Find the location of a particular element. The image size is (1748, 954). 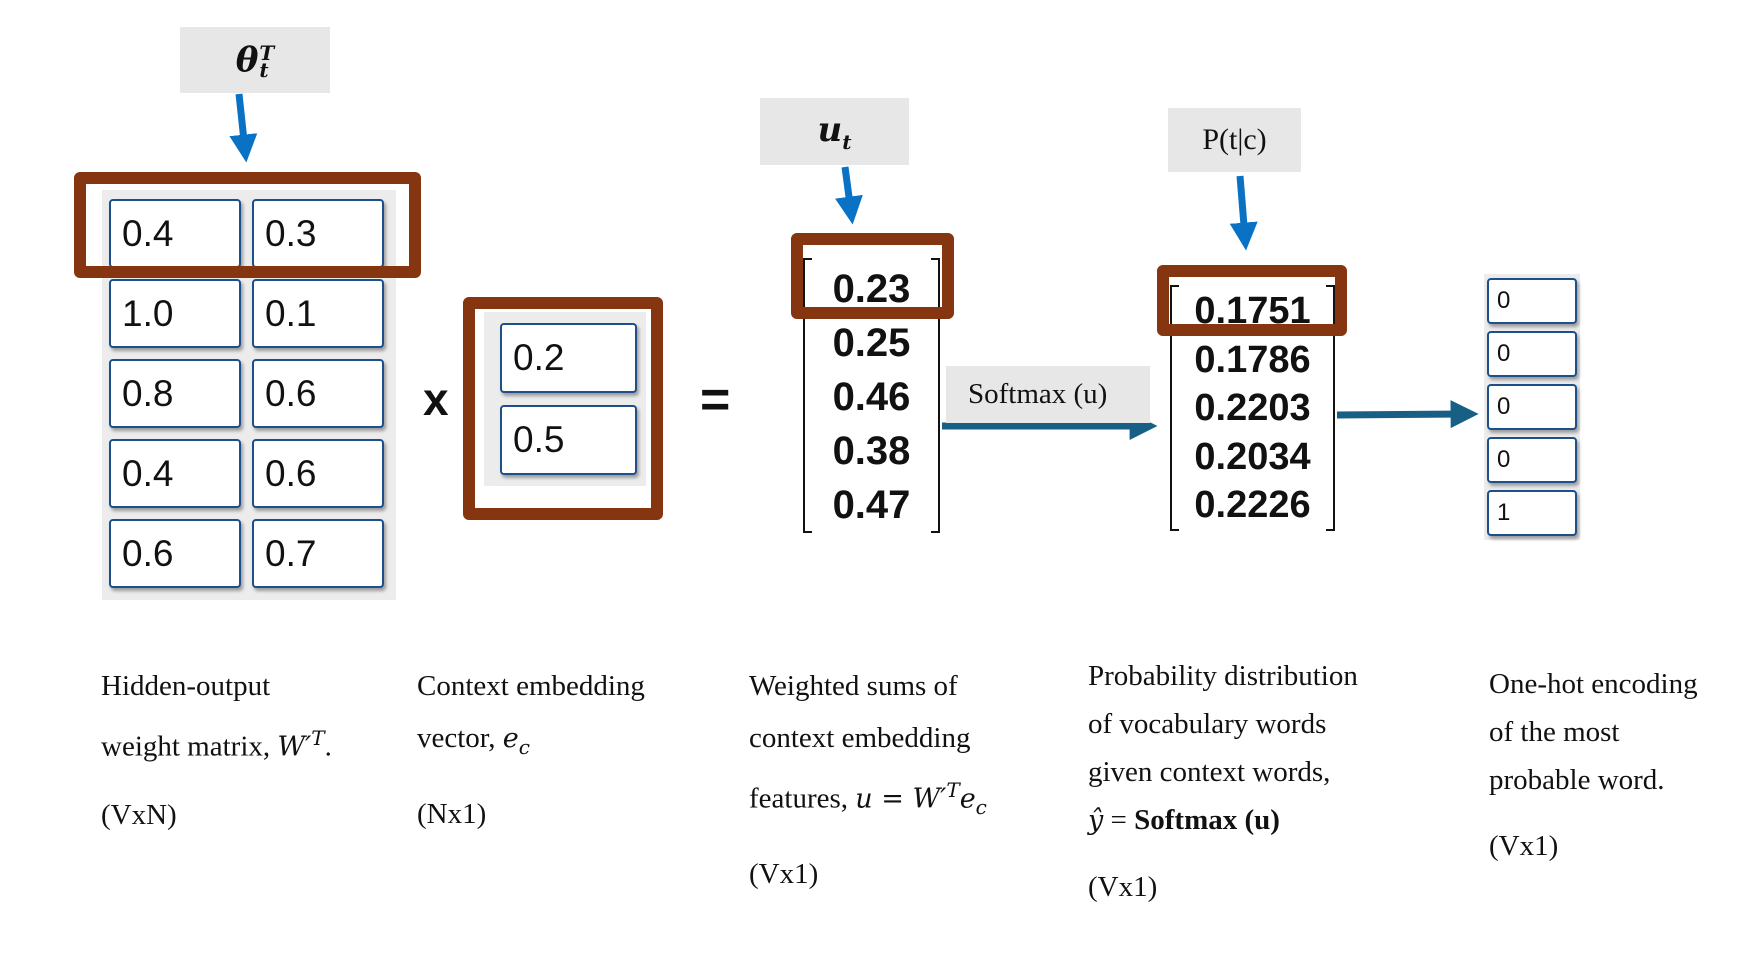

p-pointer-arrow is located at coordinates (1243, 213).